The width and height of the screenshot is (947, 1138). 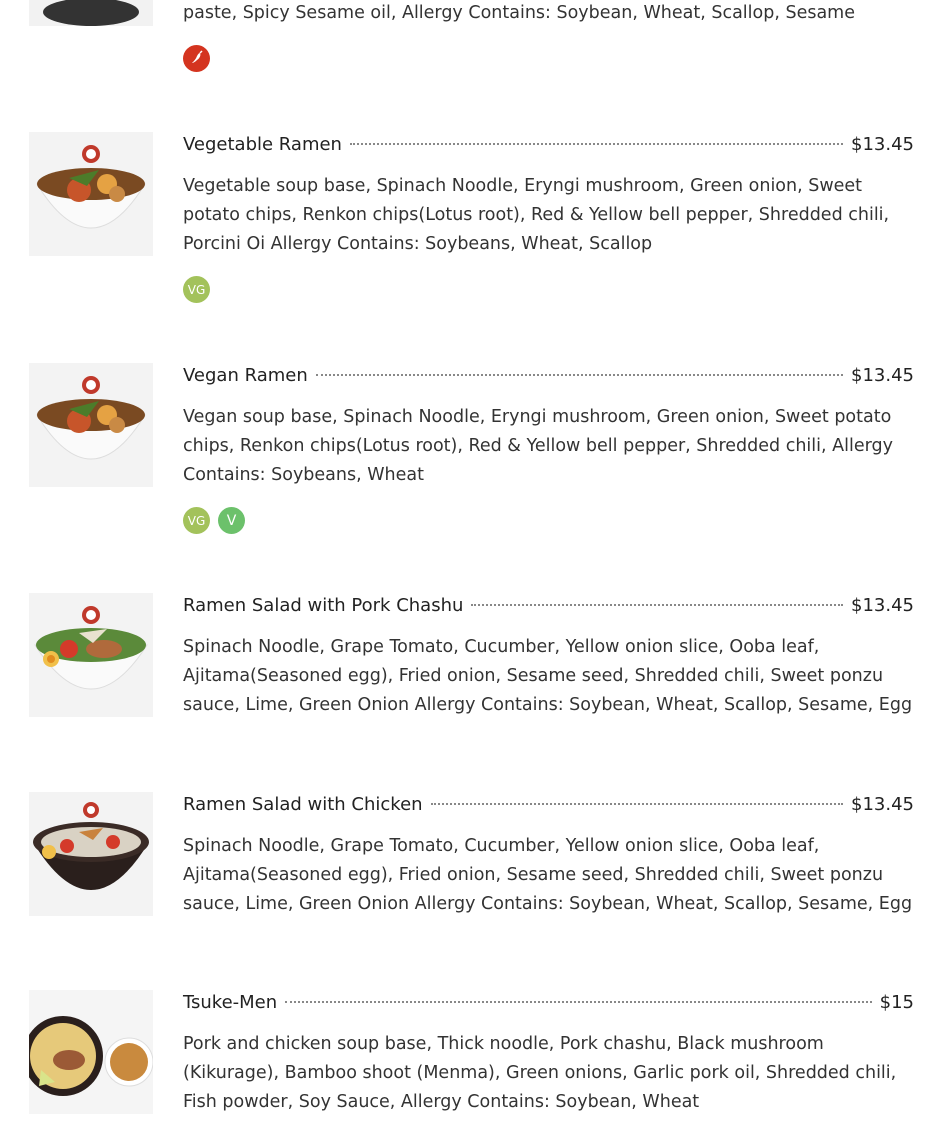 What do you see at coordinates (245, 375) in the screenshot?
I see `item-name: Vegan Ramen` at bounding box center [245, 375].